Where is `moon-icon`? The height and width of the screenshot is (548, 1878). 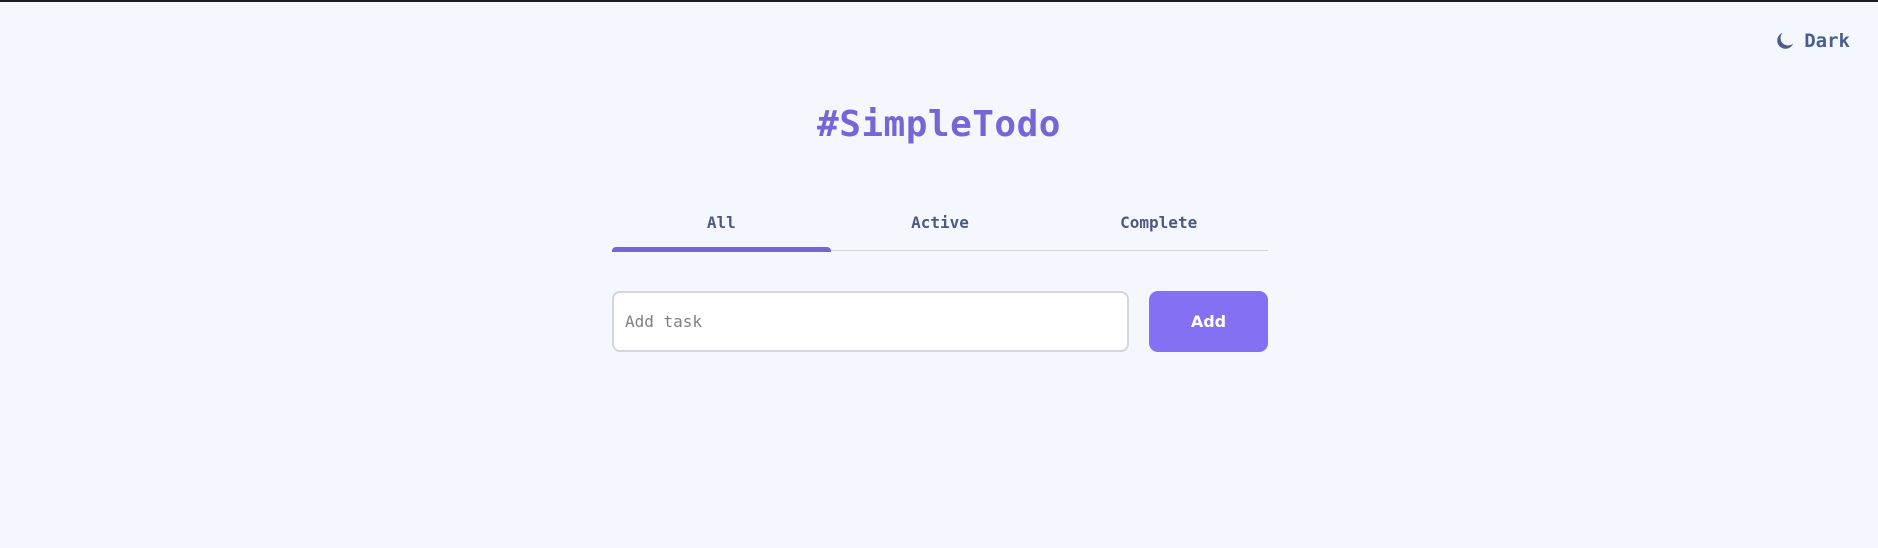 moon-icon is located at coordinates (1785, 41).